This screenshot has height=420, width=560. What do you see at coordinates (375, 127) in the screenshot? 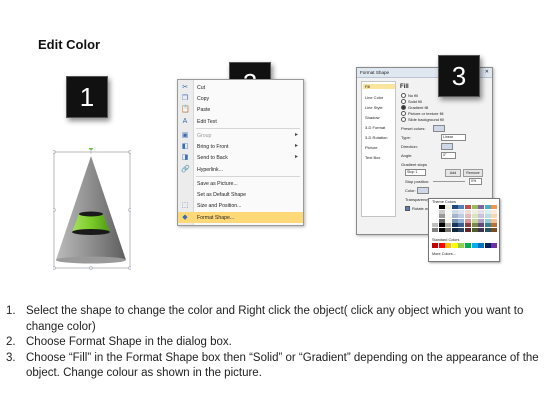
I see `nav-item-3d-format: 3-D Format` at bounding box center [375, 127].